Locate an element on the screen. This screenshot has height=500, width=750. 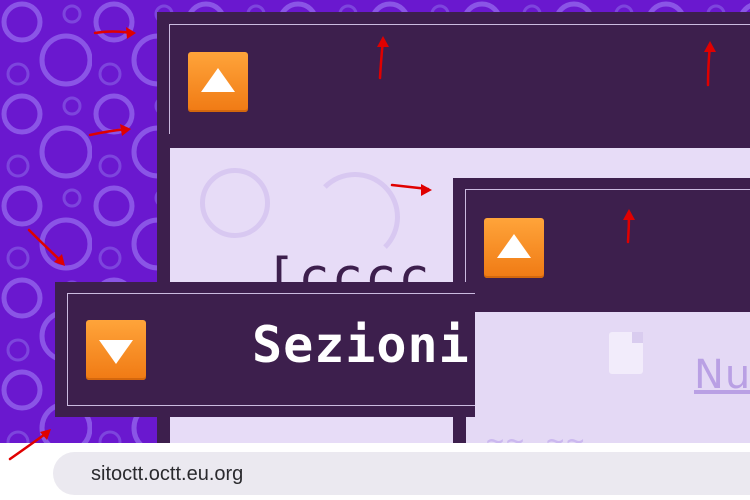
url-bar: sitoctt.octt.eu.org is located at coordinates (401, 473).